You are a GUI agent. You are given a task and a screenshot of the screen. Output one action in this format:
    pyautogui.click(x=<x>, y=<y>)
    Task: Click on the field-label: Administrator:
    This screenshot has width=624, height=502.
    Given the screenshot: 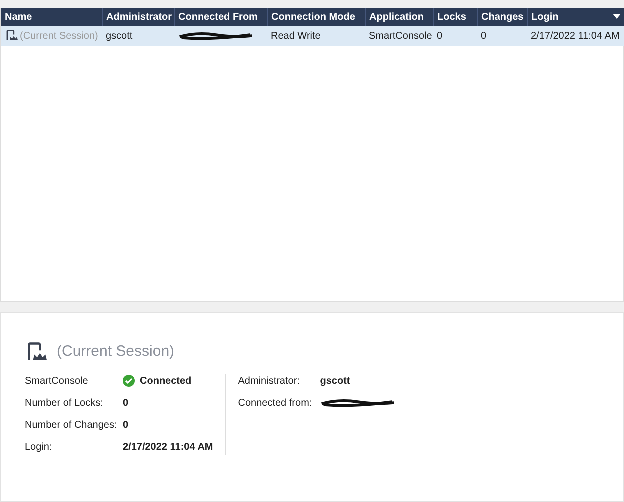 What is the action you would take?
    pyautogui.click(x=269, y=381)
    